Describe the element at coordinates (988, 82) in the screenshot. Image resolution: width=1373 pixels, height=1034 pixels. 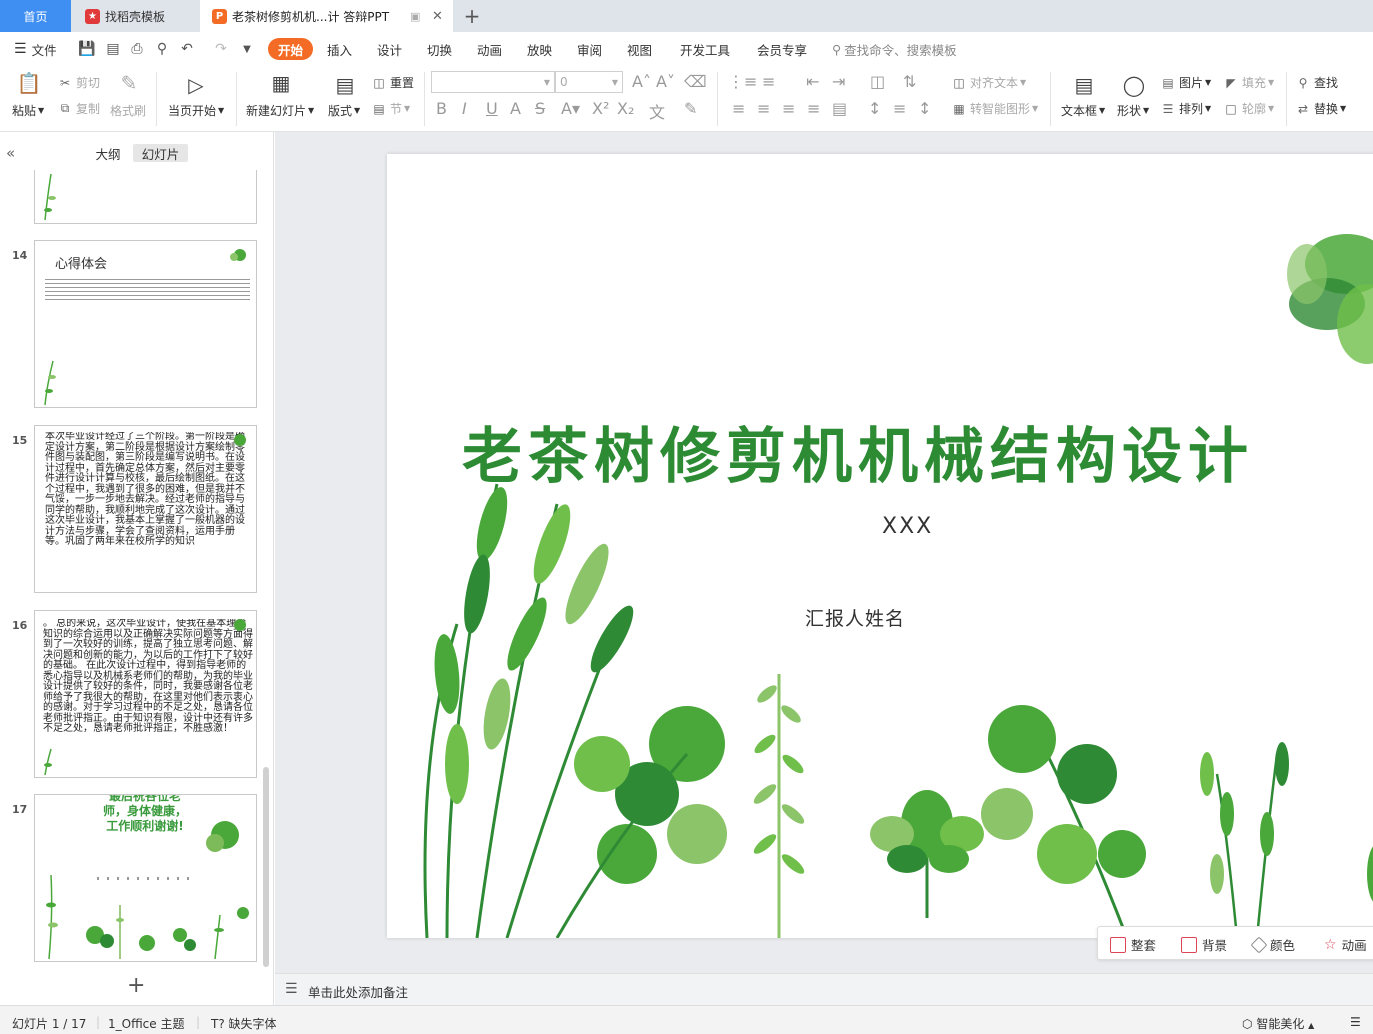
I see `align-text-button: ◫ 对齐文本 ▼` at that location.